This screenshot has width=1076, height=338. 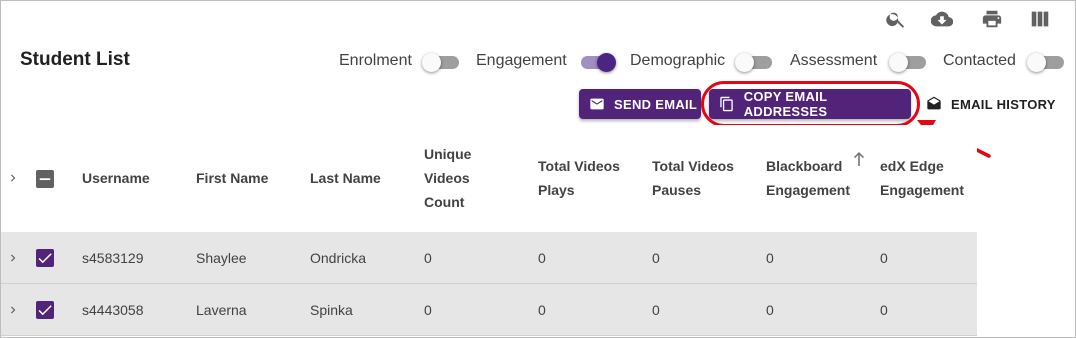 I want to click on cloud-download-icon, so click(x=942, y=19).